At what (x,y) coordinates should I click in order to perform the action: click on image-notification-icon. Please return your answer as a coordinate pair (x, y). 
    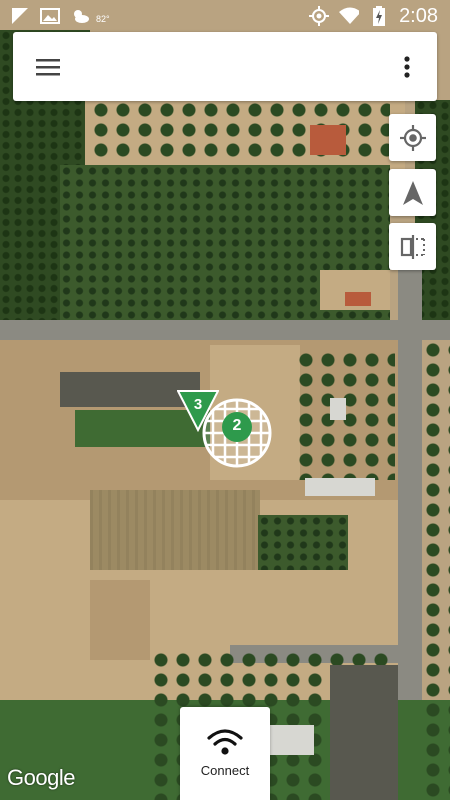
    Looking at the image, I should click on (50, 16).